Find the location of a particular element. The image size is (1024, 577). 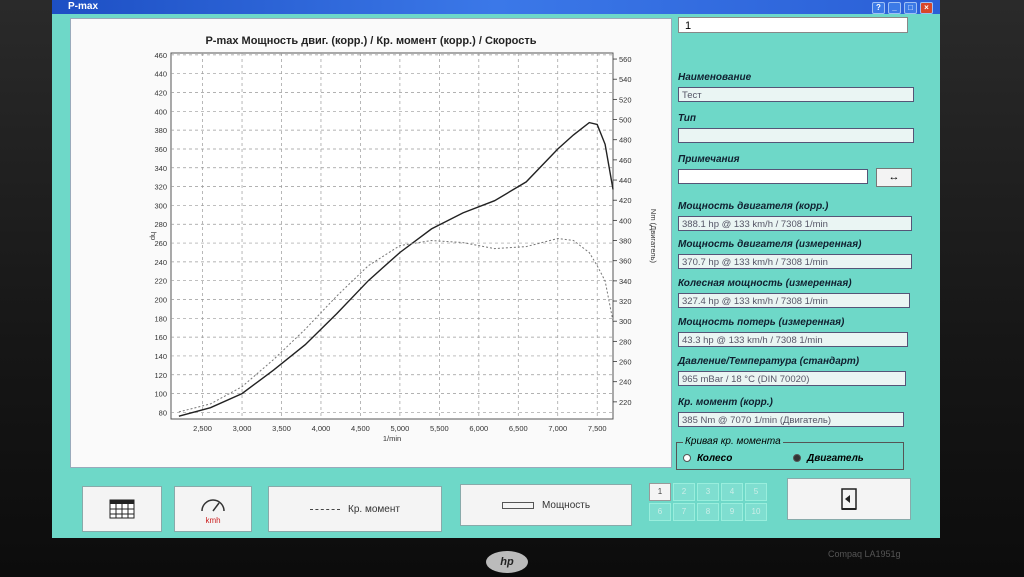

x-tick-label: 7,500 is located at coordinates (597, 428).